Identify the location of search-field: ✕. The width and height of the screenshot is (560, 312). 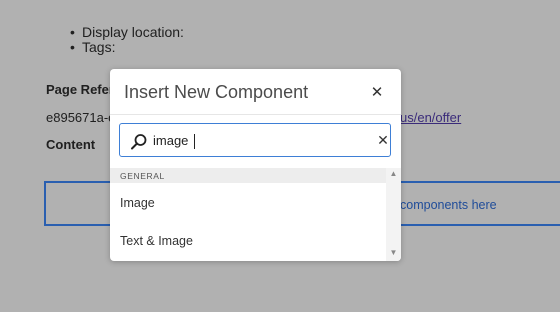
(255, 140).